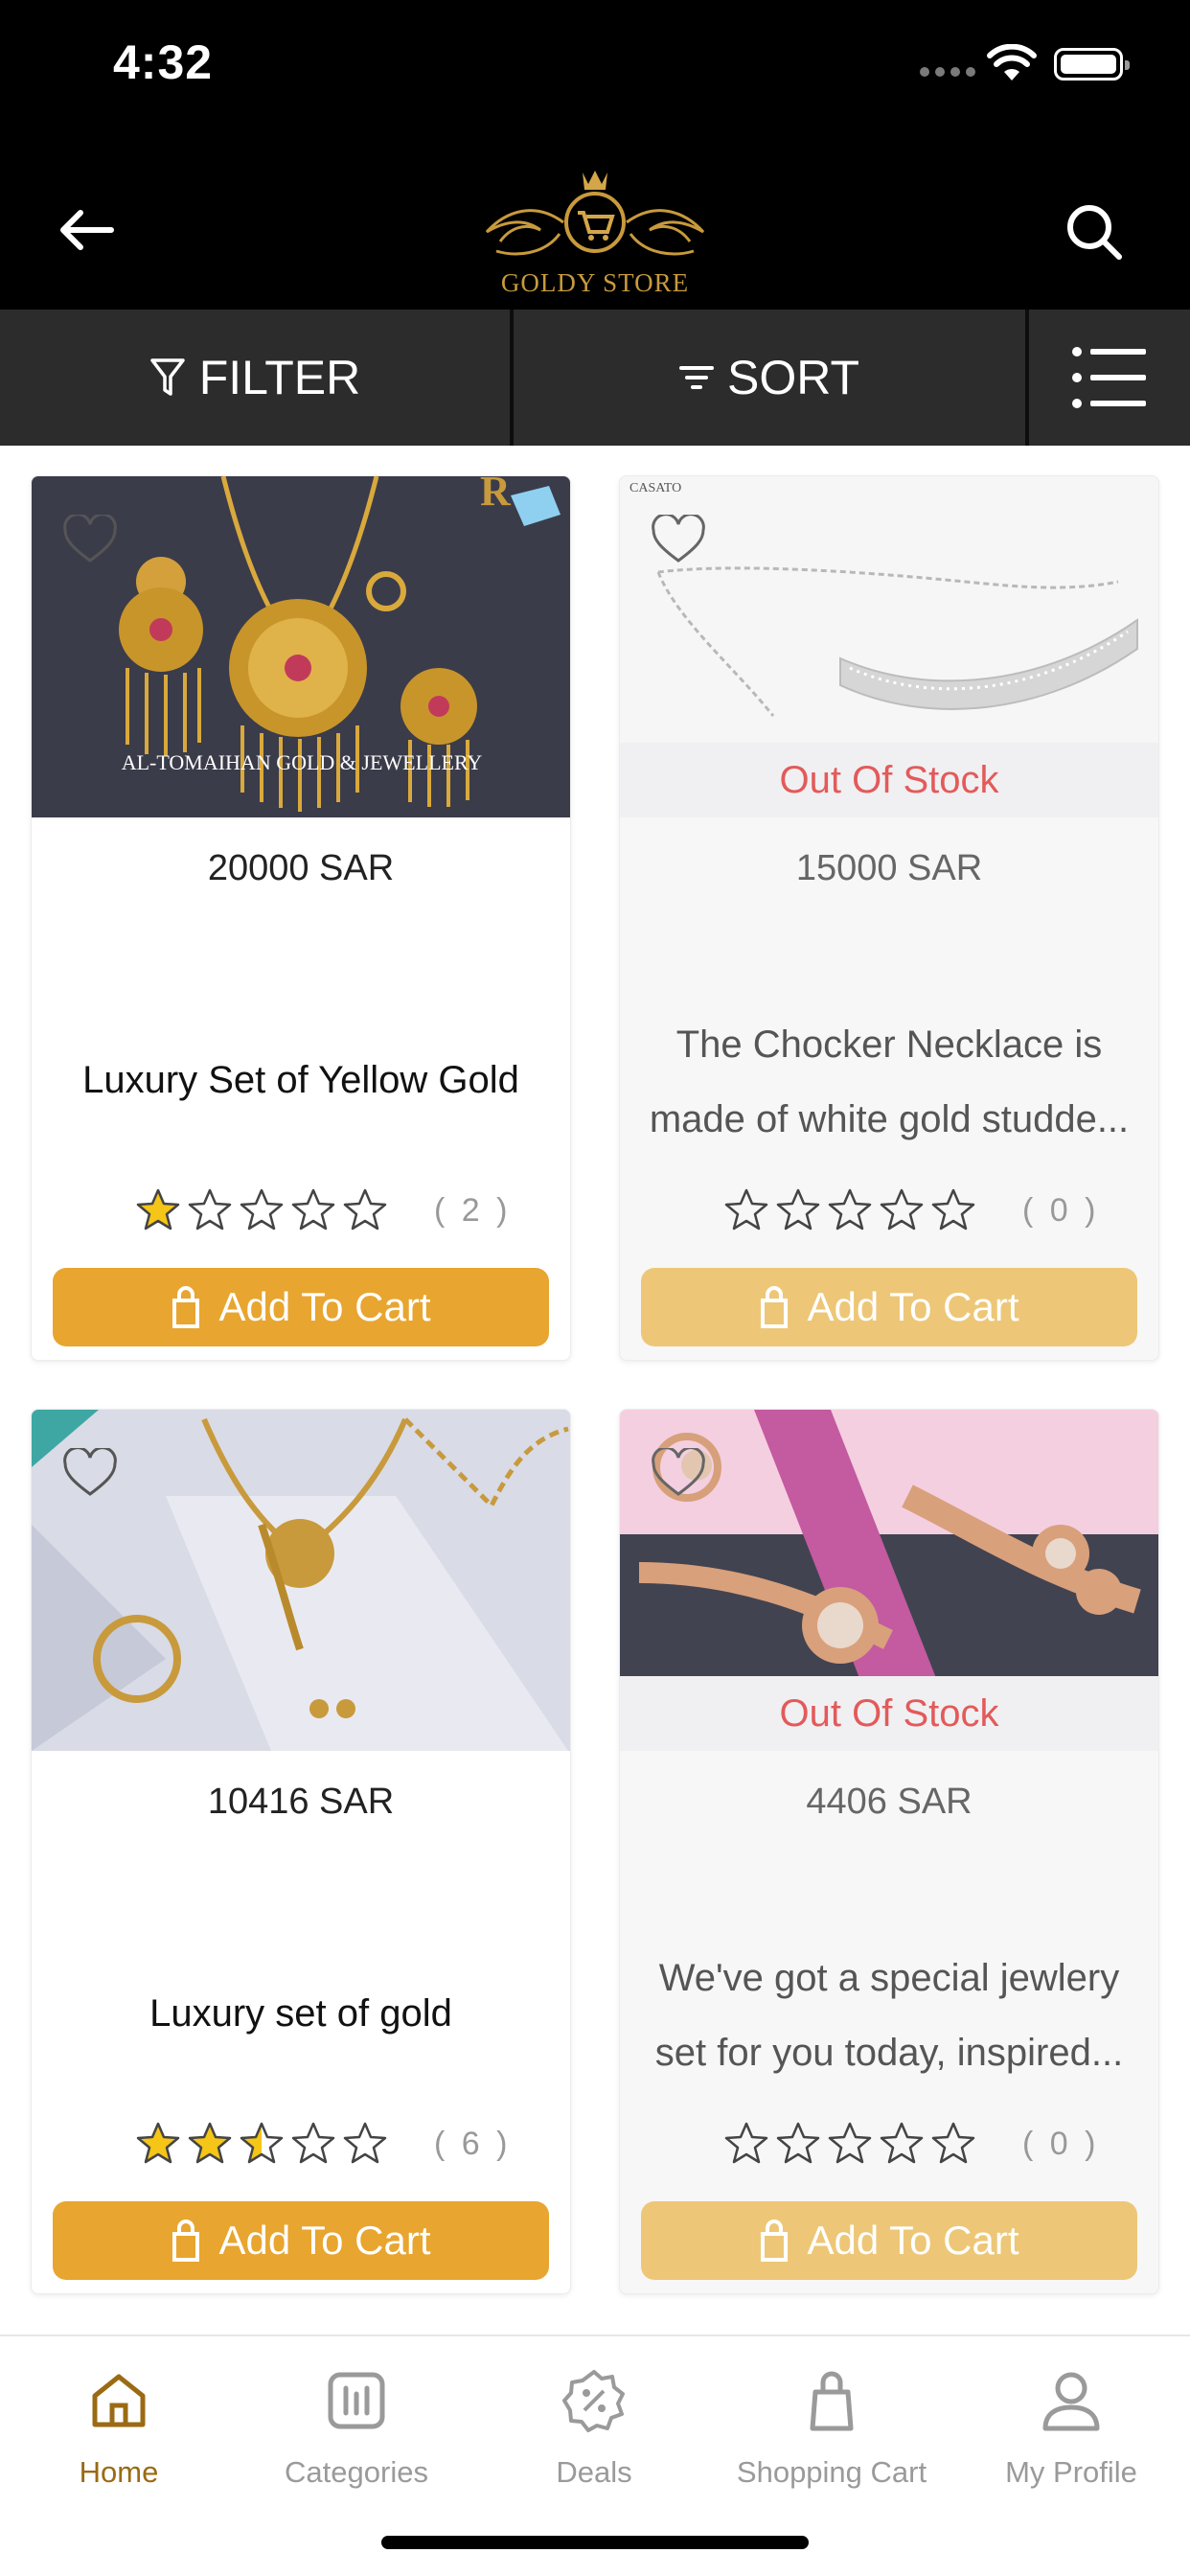 The width and height of the screenshot is (1190, 2576). What do you see at coordinates (301, 868) in the screenshot?
I see `product-price: 20000 SAR` at bounding box center [301, 868].